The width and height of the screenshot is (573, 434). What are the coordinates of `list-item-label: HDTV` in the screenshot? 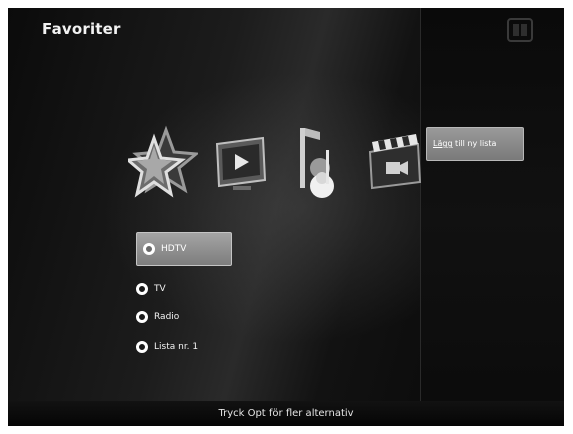 It's located at (174, 249).